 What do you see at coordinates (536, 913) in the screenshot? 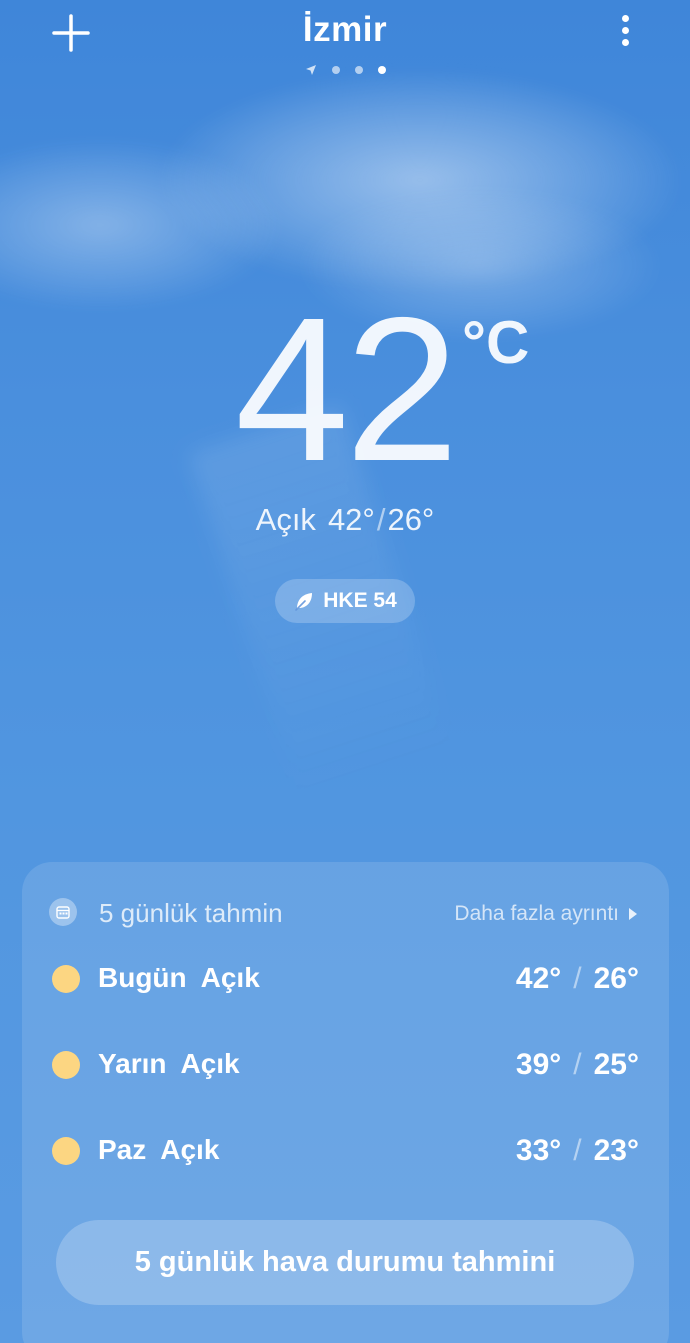
I see `more-details-label: Daha fazla ayrıntı` at bounding box center [536, 913].